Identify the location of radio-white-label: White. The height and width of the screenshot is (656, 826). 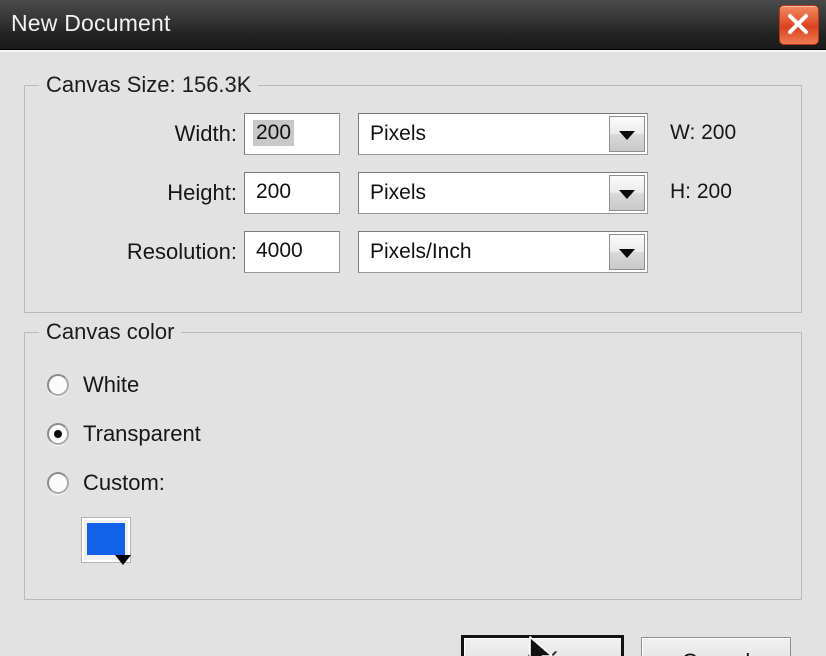
(111, 384).